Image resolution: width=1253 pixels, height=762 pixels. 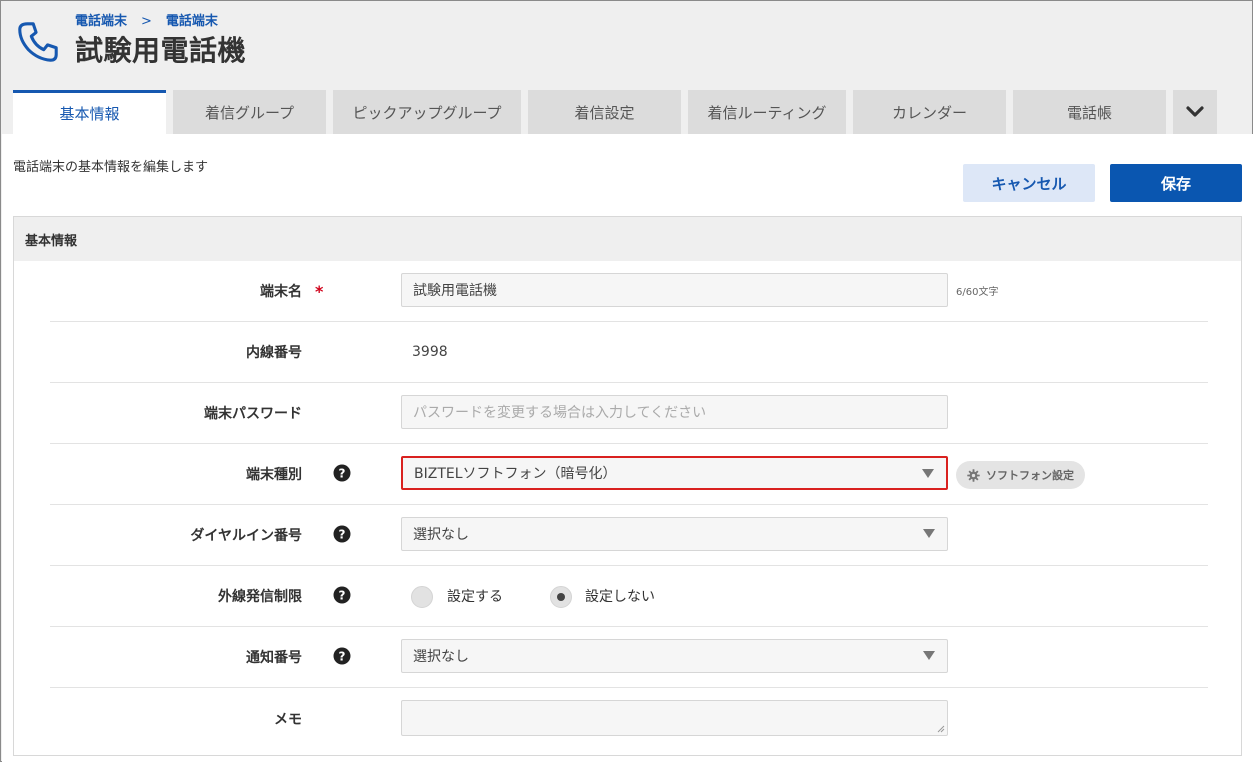 I want to click on device-name-label: 端末名, so click(x=281, y=292).